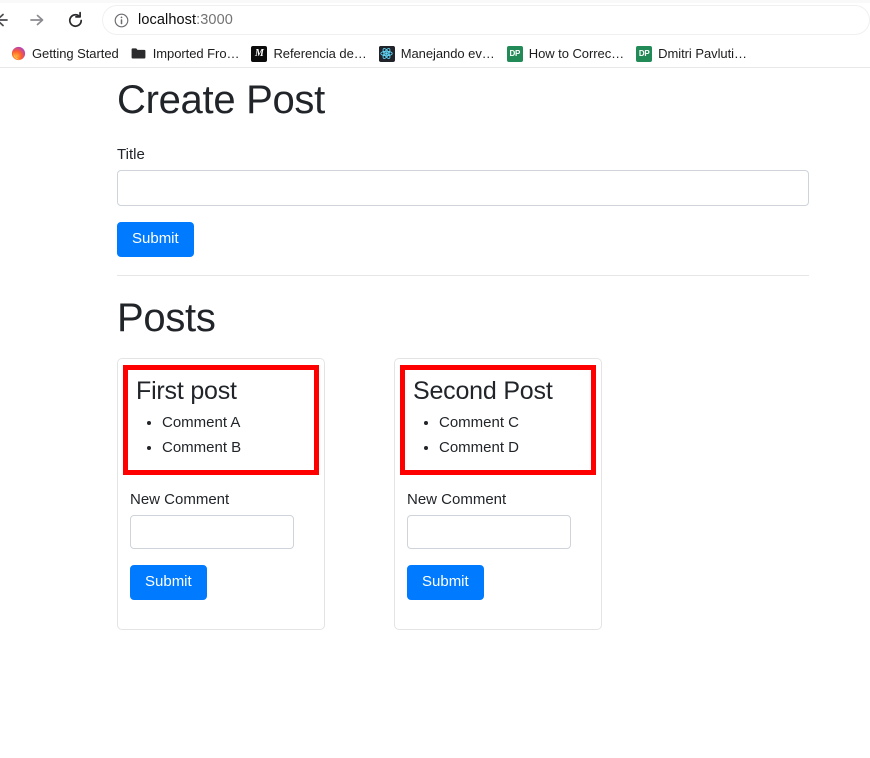 The image size is (870, 758). Describe the element at coordinates (166, 318) in the screenshot. I see `posts-heading: Posts` at that location.